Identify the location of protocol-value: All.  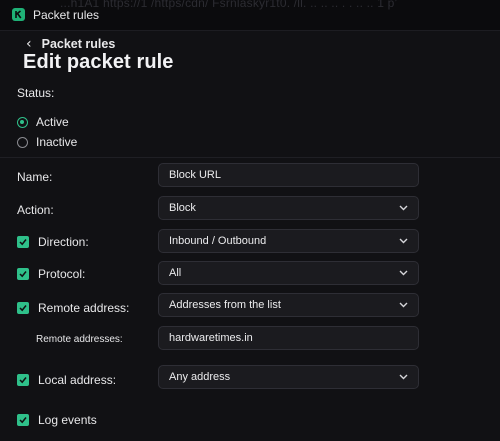
(175, 273).